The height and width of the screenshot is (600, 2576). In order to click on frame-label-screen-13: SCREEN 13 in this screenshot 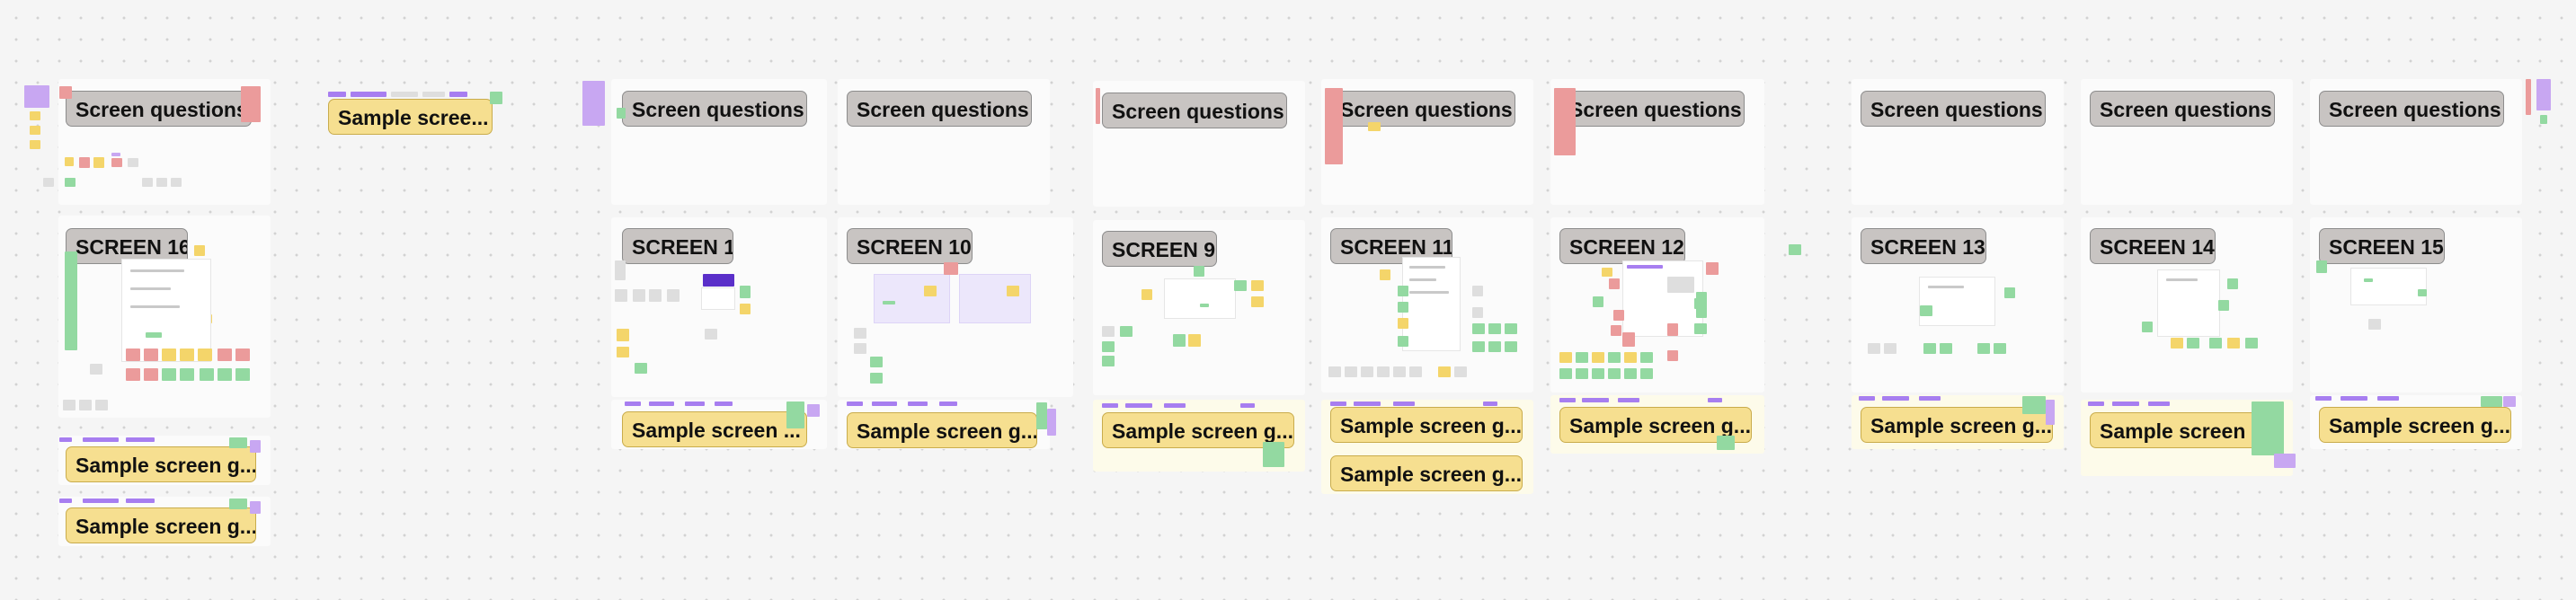, I will do `click(1923, 246)`.